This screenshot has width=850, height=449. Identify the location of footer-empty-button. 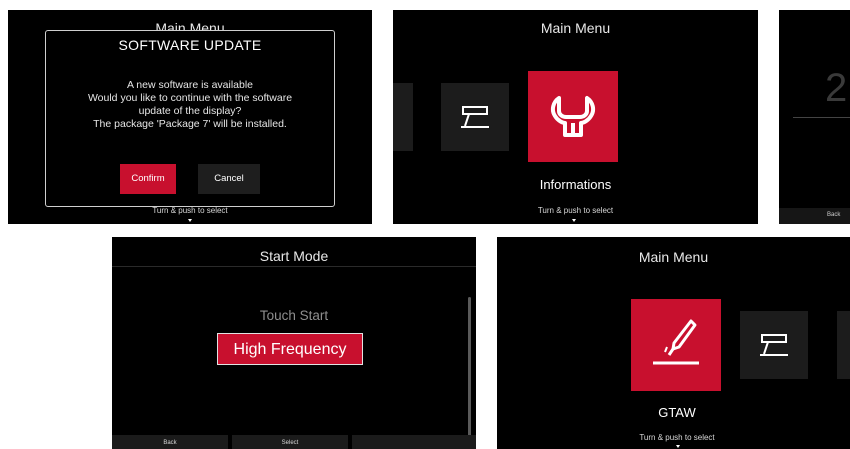
(414, 442).